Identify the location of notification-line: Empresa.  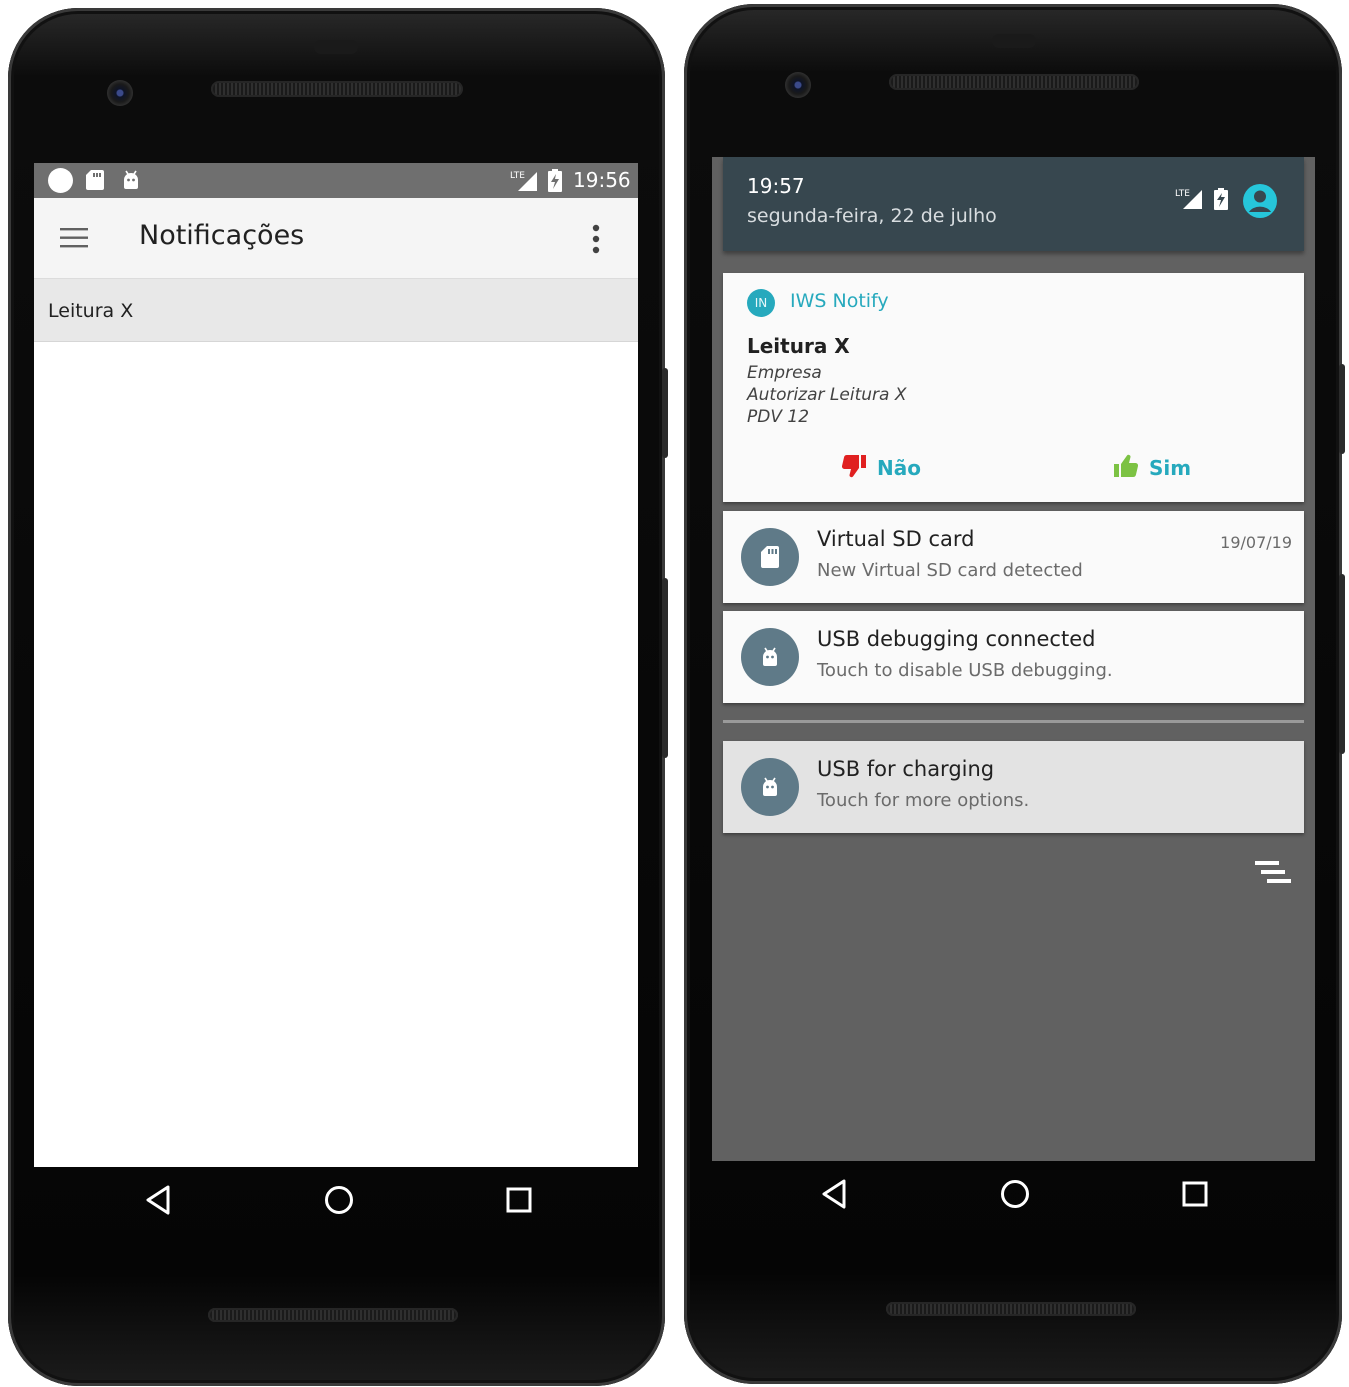
(784, 373).